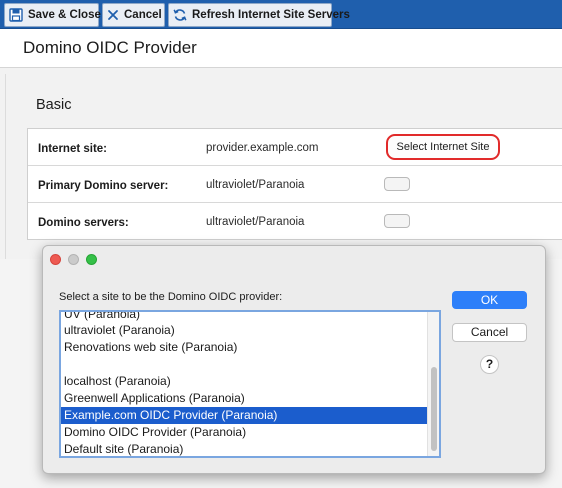  Describe the element at coordinates (180, 15) in the screenshot. I see `refresh-icon` at that location.